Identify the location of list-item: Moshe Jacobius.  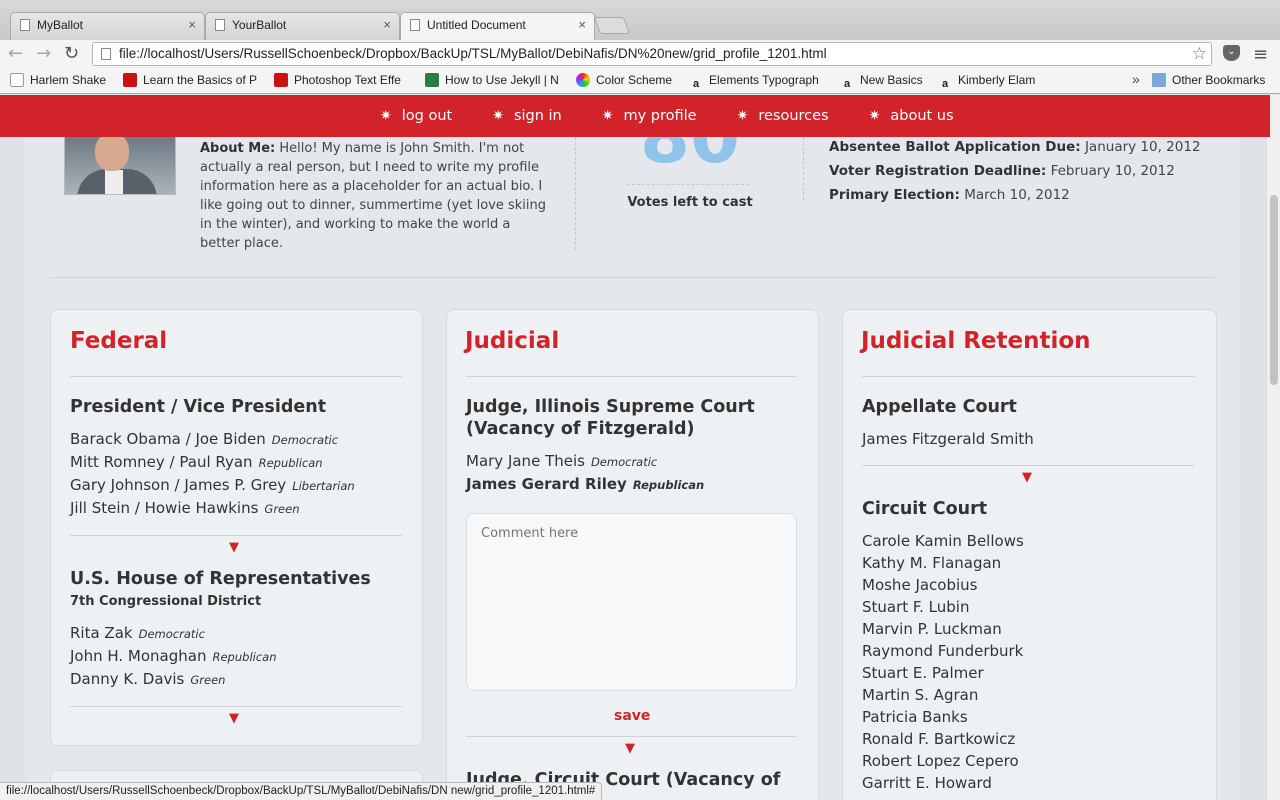
(943, 585).